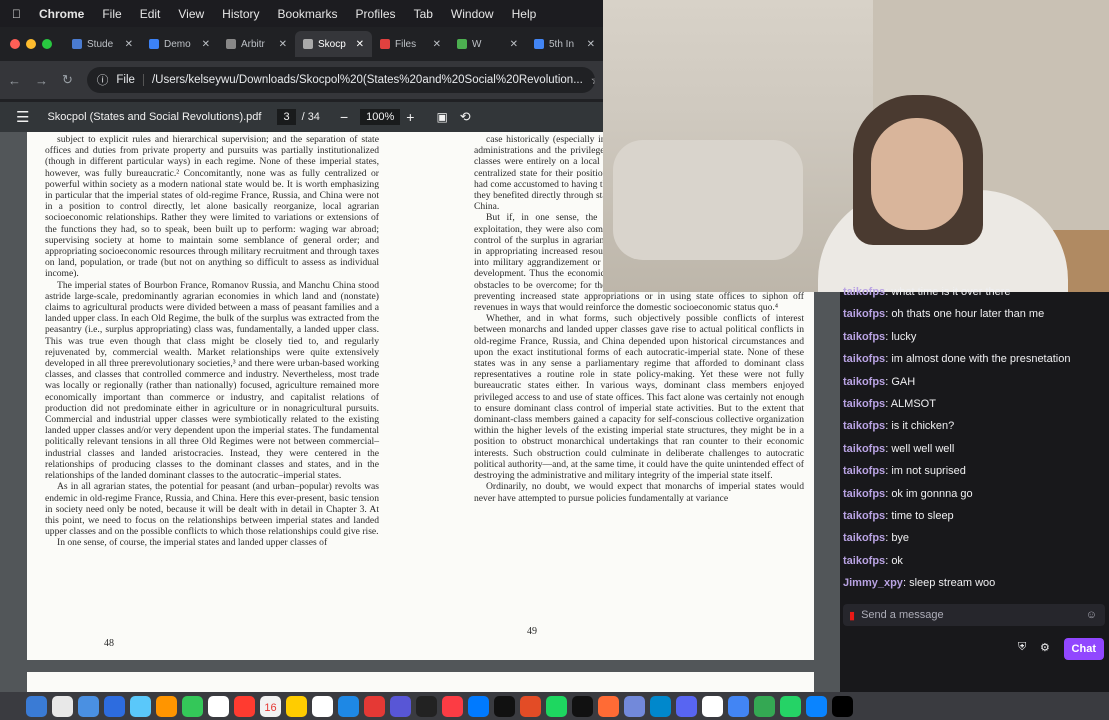 This screenshot has height=720, width=1109. What do you see at coordinates (47, 44) in the screenshot?
I see `zoom-window-button` at bounding box center [47, 44].